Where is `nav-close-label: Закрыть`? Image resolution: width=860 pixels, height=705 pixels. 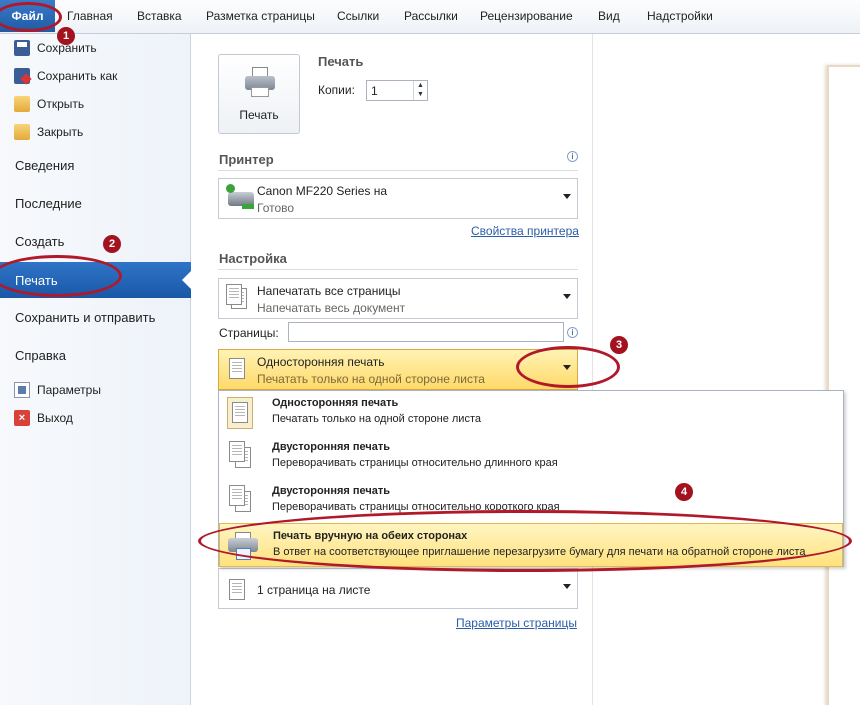
nav-close-label: Закрыть is located at coordinates (60, 132).